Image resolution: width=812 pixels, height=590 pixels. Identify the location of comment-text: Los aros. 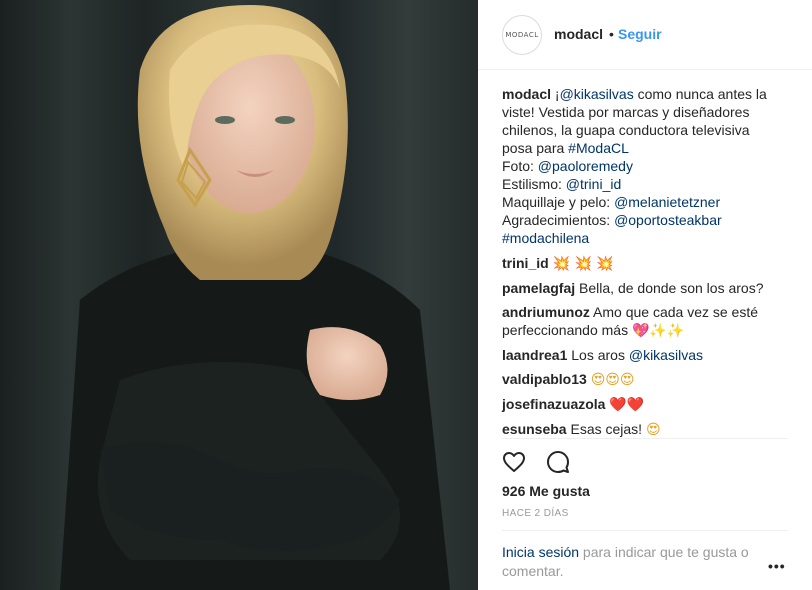
(600, 355).